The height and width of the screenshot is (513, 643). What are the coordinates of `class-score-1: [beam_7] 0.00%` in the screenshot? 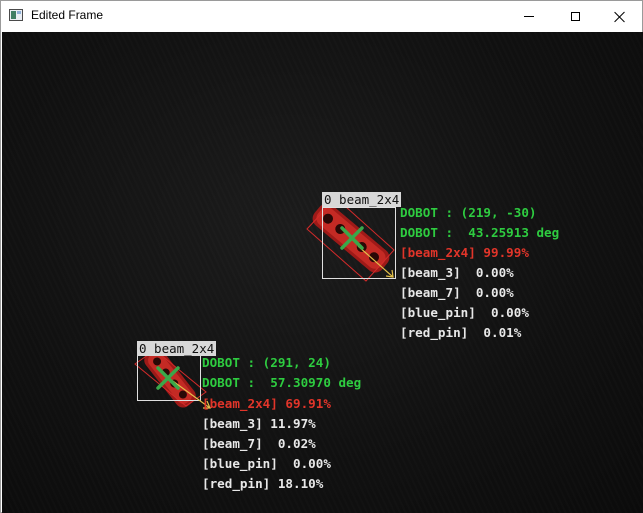 It's located at (457, 292).